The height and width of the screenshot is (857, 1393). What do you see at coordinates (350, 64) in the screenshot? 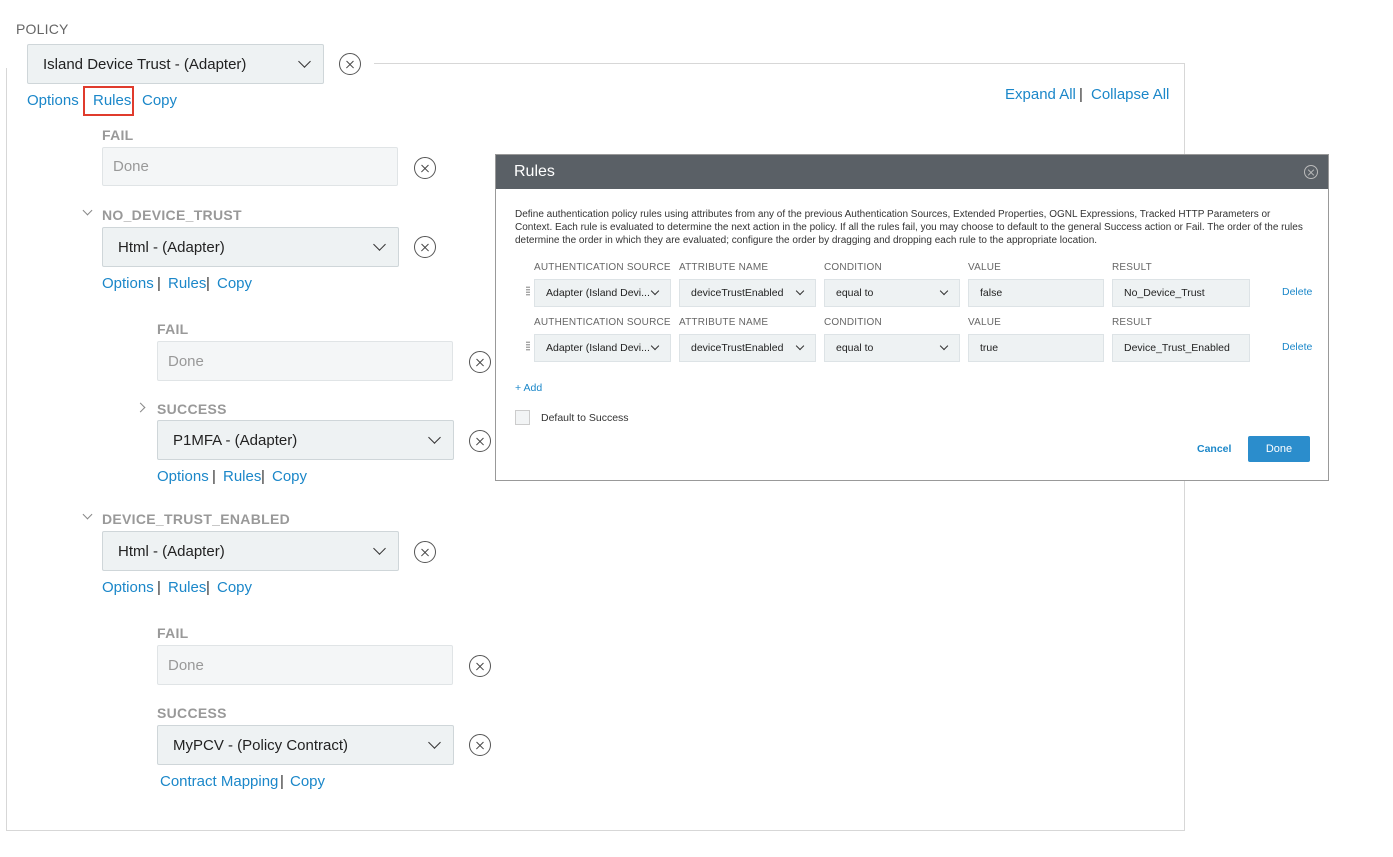
I see `remove-policy-button` at bounding box center [350, 64].